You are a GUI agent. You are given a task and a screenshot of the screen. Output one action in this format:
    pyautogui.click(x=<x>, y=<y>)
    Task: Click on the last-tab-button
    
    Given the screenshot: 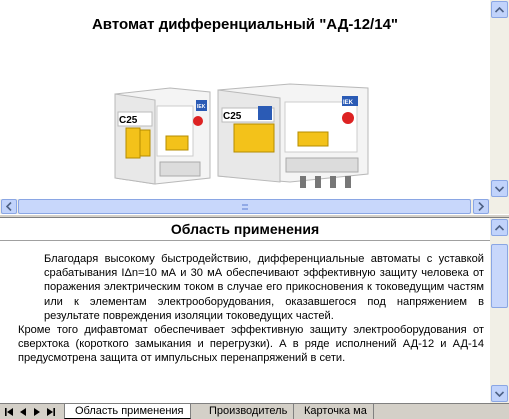 What is the action you would take?
    pyautogui.click(x=50, y=411)
    